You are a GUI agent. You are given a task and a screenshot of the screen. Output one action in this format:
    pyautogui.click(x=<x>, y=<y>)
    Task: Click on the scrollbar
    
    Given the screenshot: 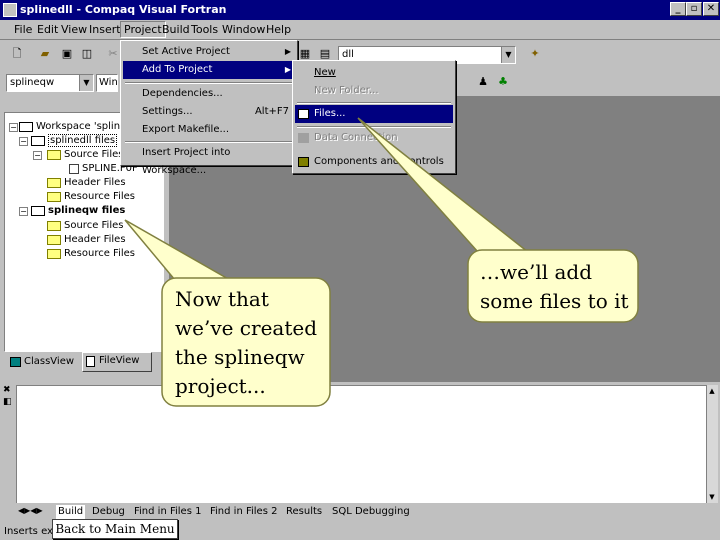 What is the action you would take?
    pyautogui.click(x=712, y=444)
    